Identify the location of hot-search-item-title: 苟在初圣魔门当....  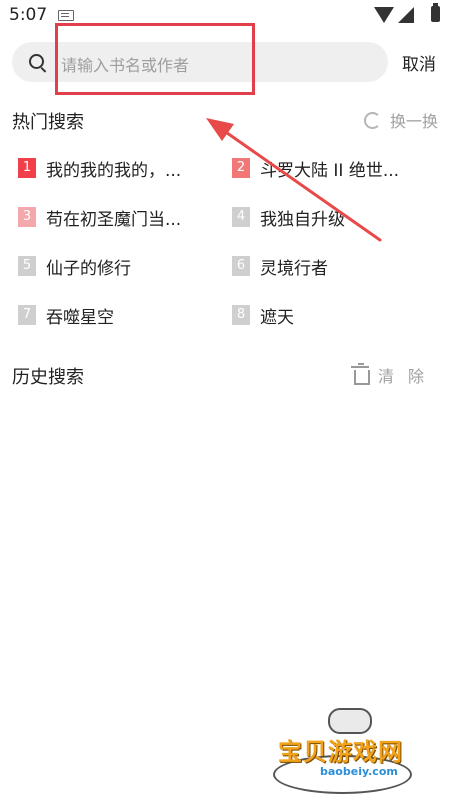
(114, 219).